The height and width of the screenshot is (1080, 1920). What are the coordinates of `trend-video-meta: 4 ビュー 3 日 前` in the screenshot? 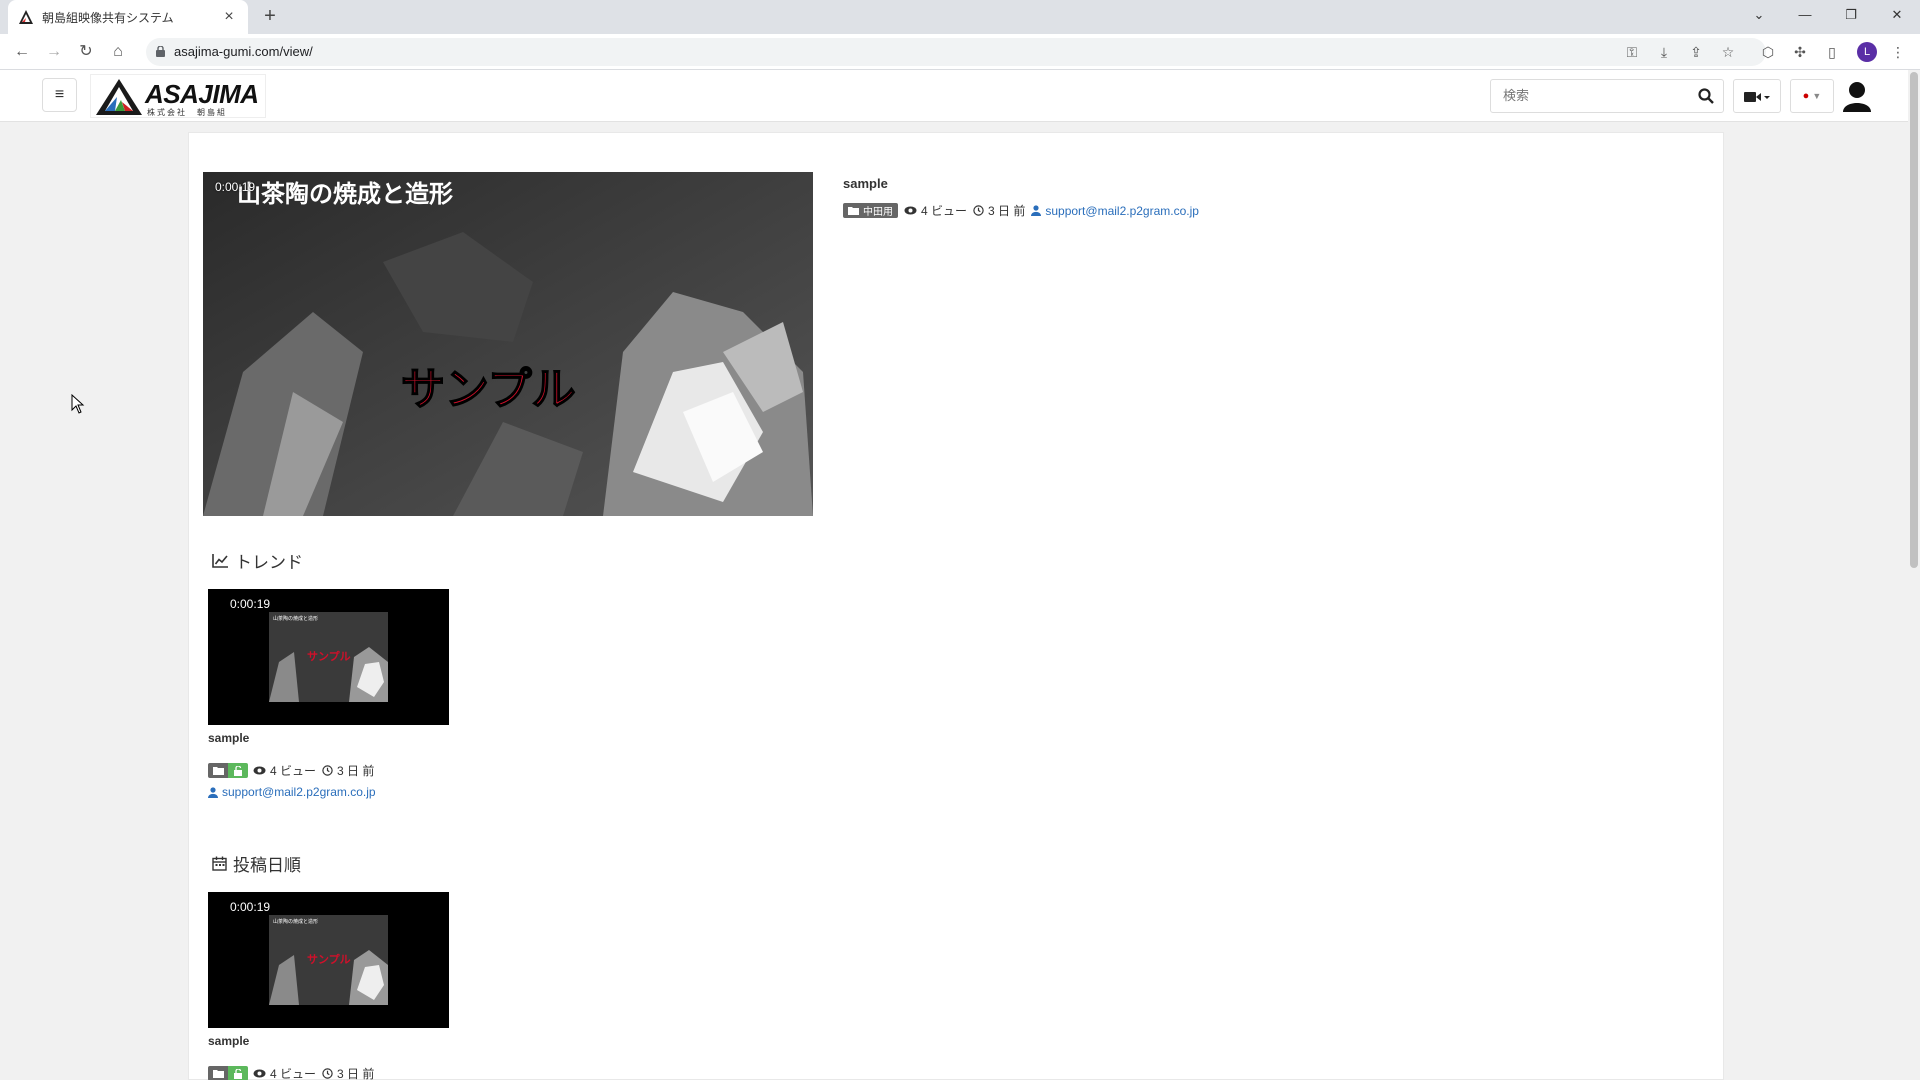 It's located at (291, 770).